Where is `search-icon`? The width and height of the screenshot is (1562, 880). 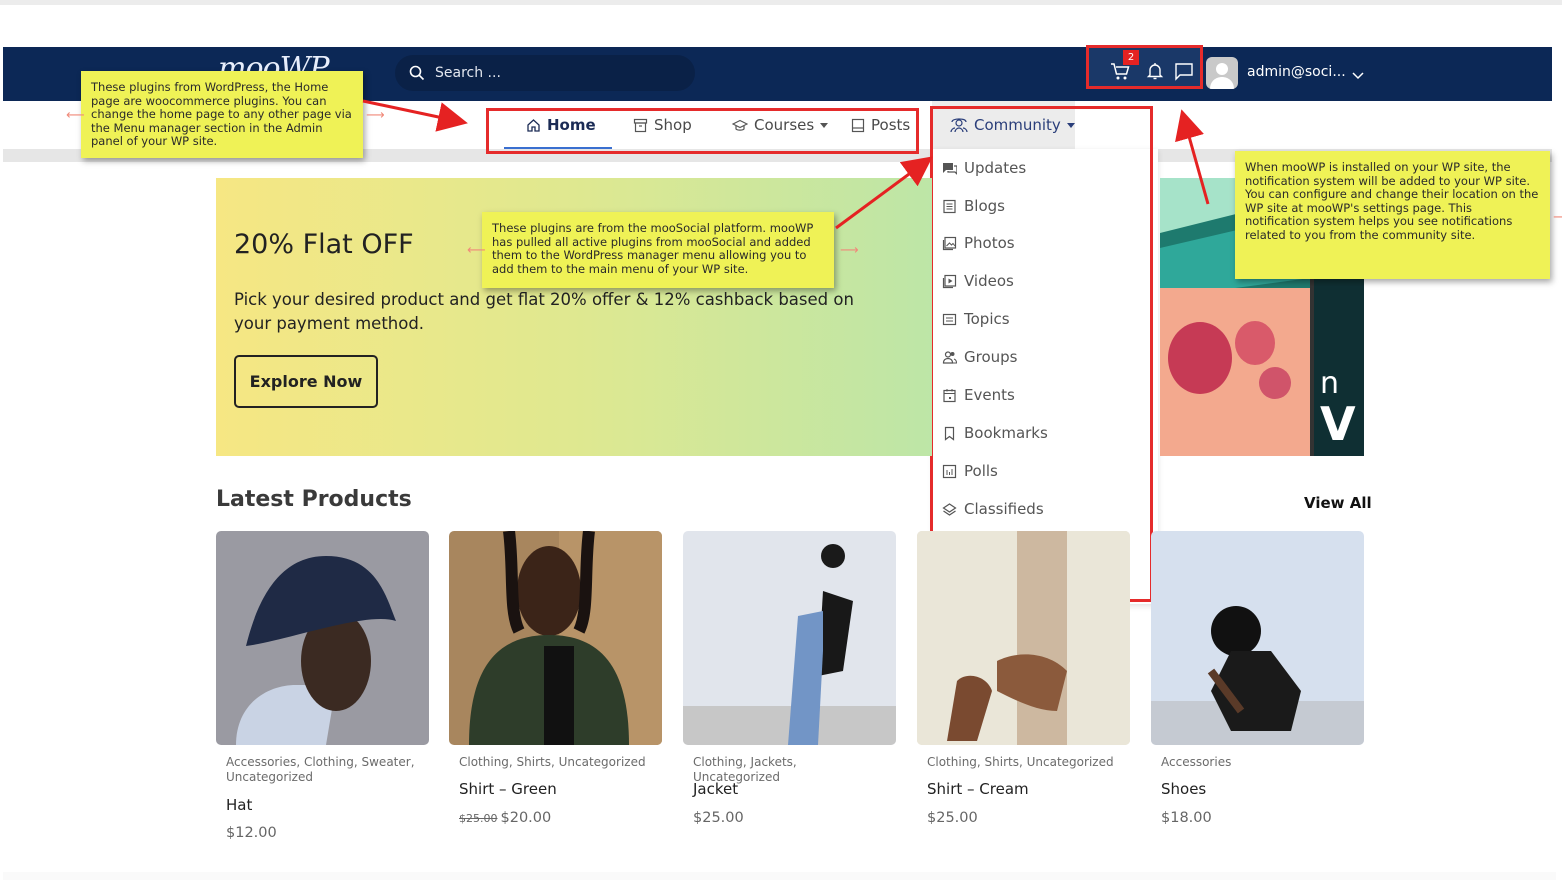
search-icon is located at coordinates (417, 73).